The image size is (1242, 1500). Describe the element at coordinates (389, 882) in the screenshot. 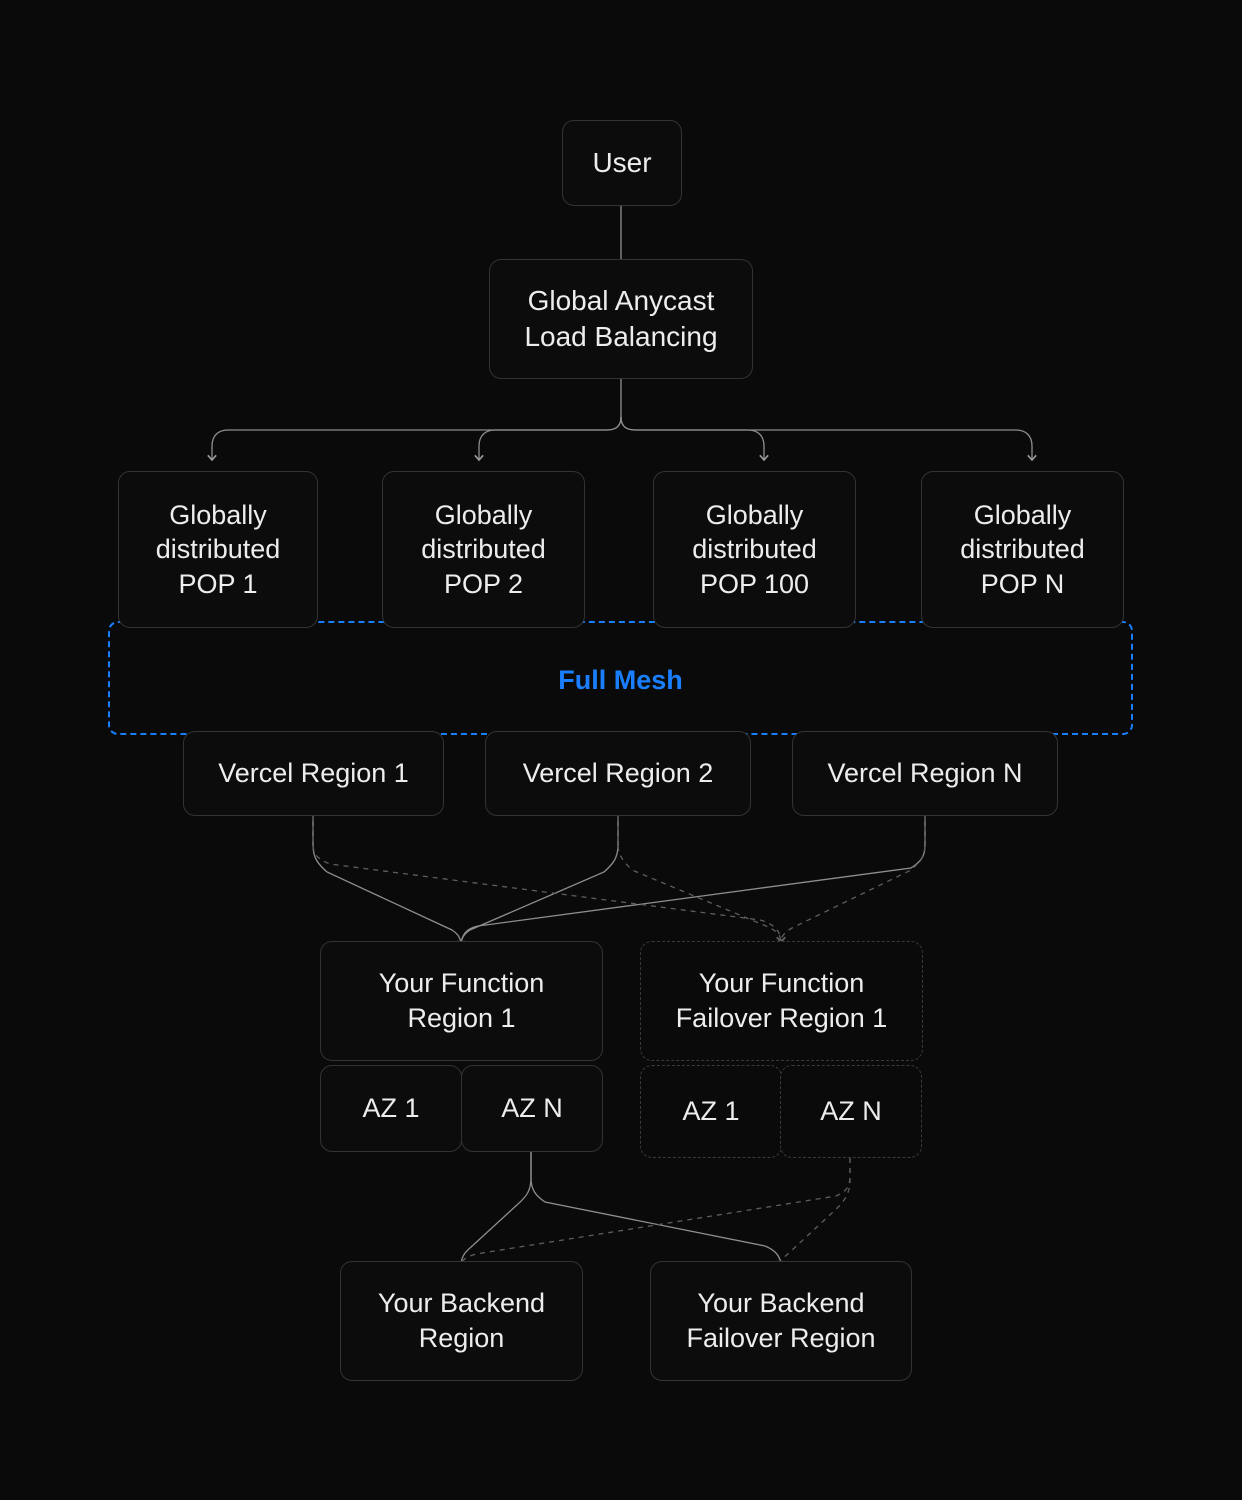

I see `edge-vr1-to-fn1` at that location.